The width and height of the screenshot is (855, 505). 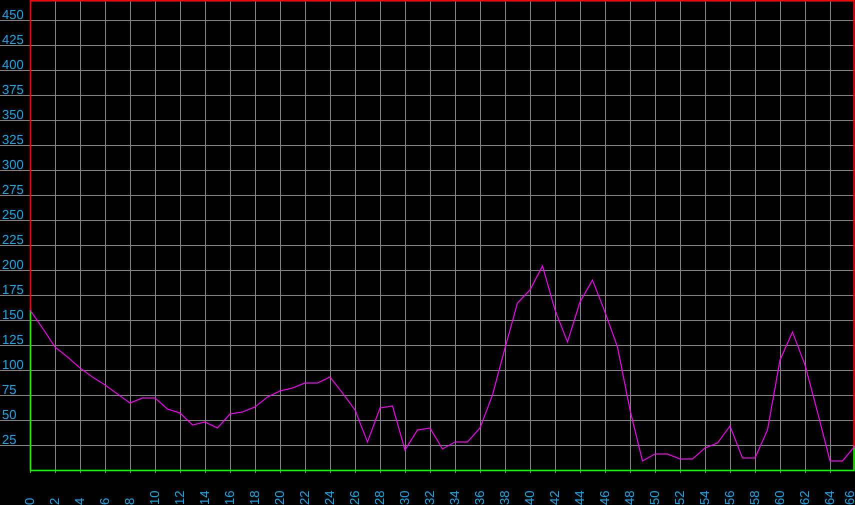 I want to click on x-tick-label: 24, so click(x=329, y=497).